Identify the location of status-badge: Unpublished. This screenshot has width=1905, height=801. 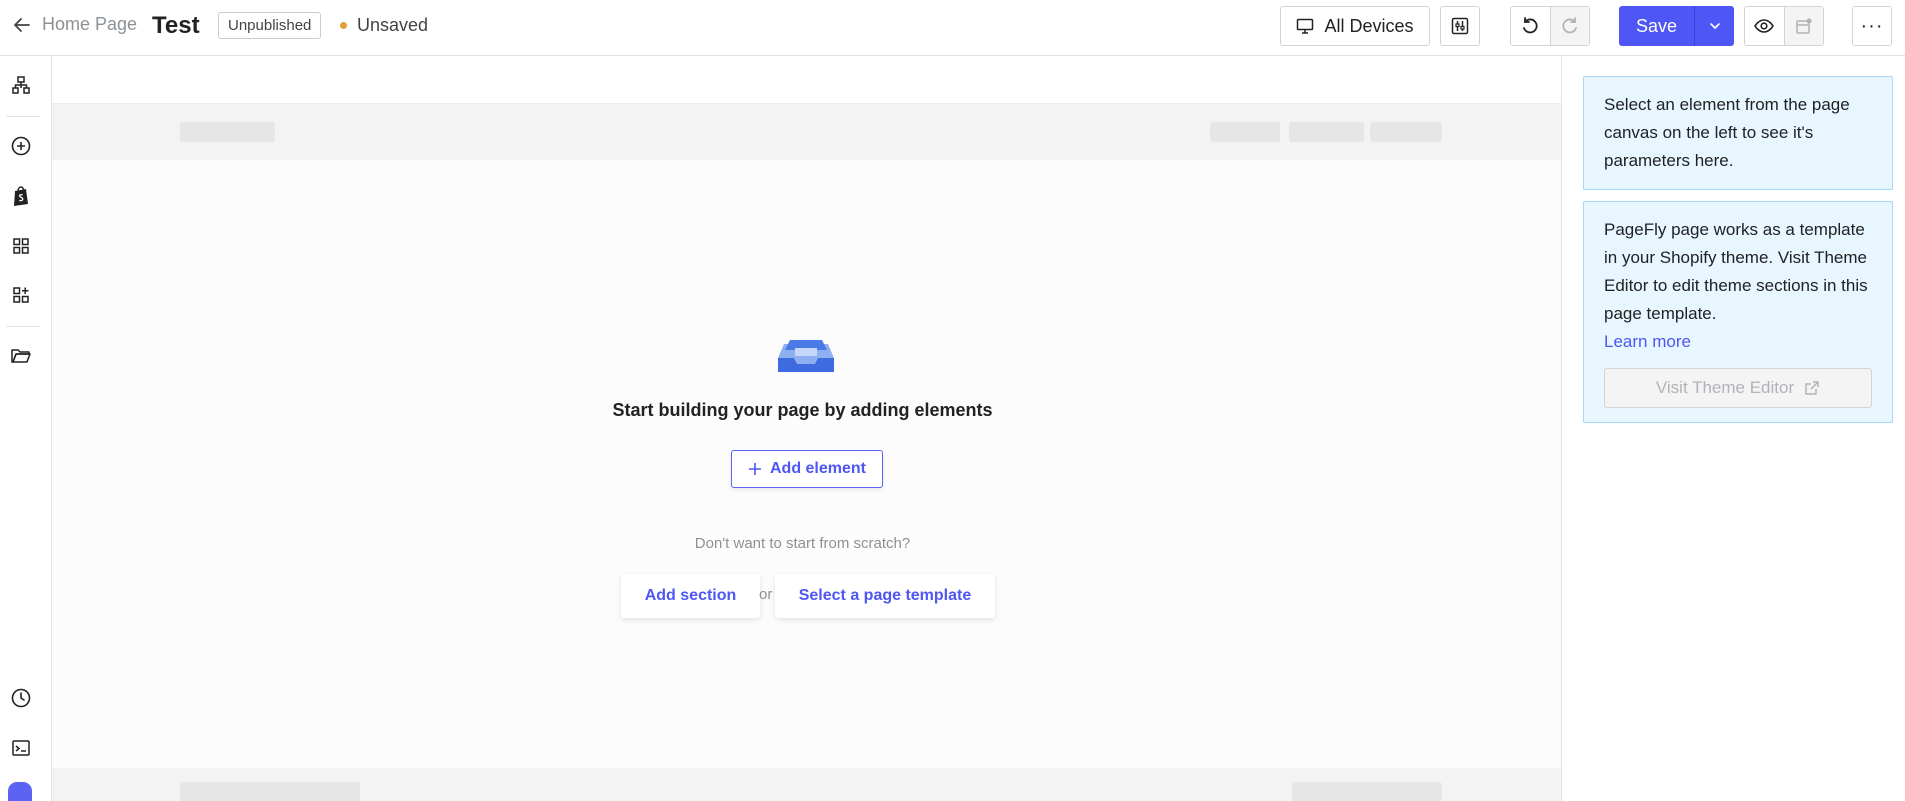
(270, 25).